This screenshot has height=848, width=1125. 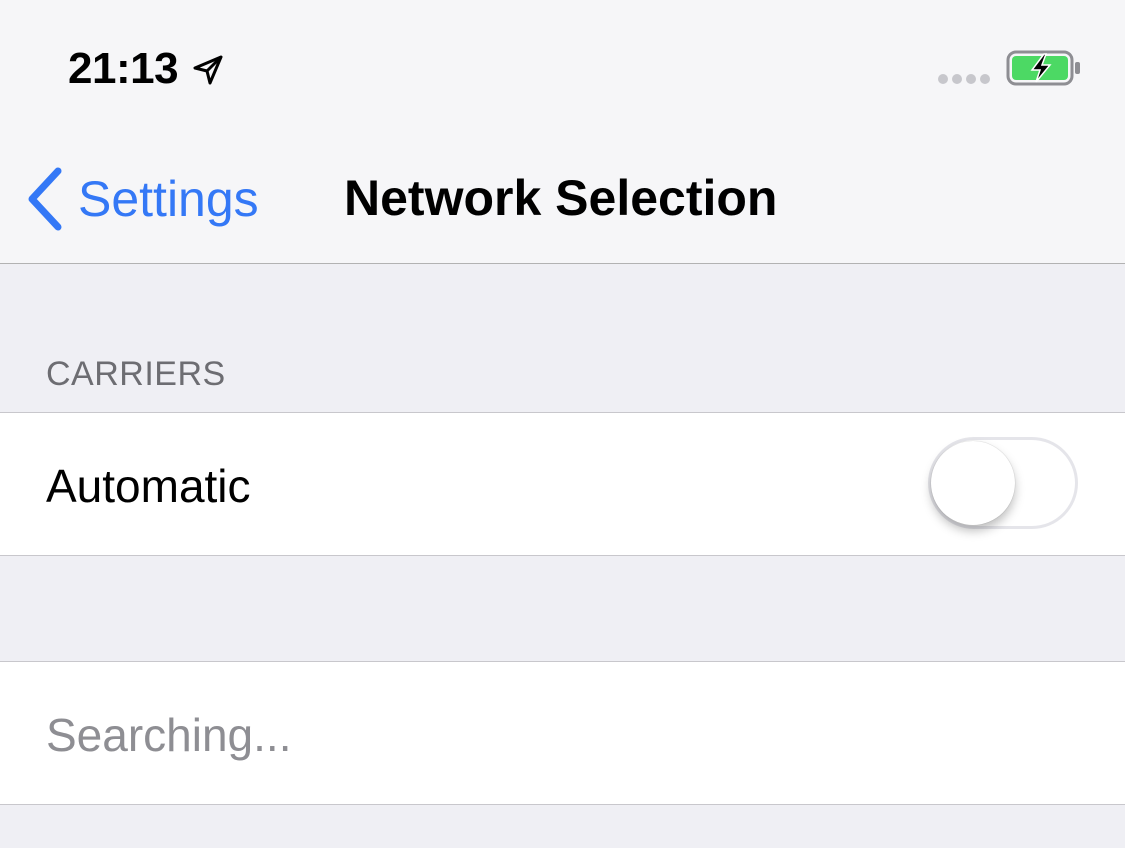 I want to click on location-arrow-icon, so click(x=208, y=70).